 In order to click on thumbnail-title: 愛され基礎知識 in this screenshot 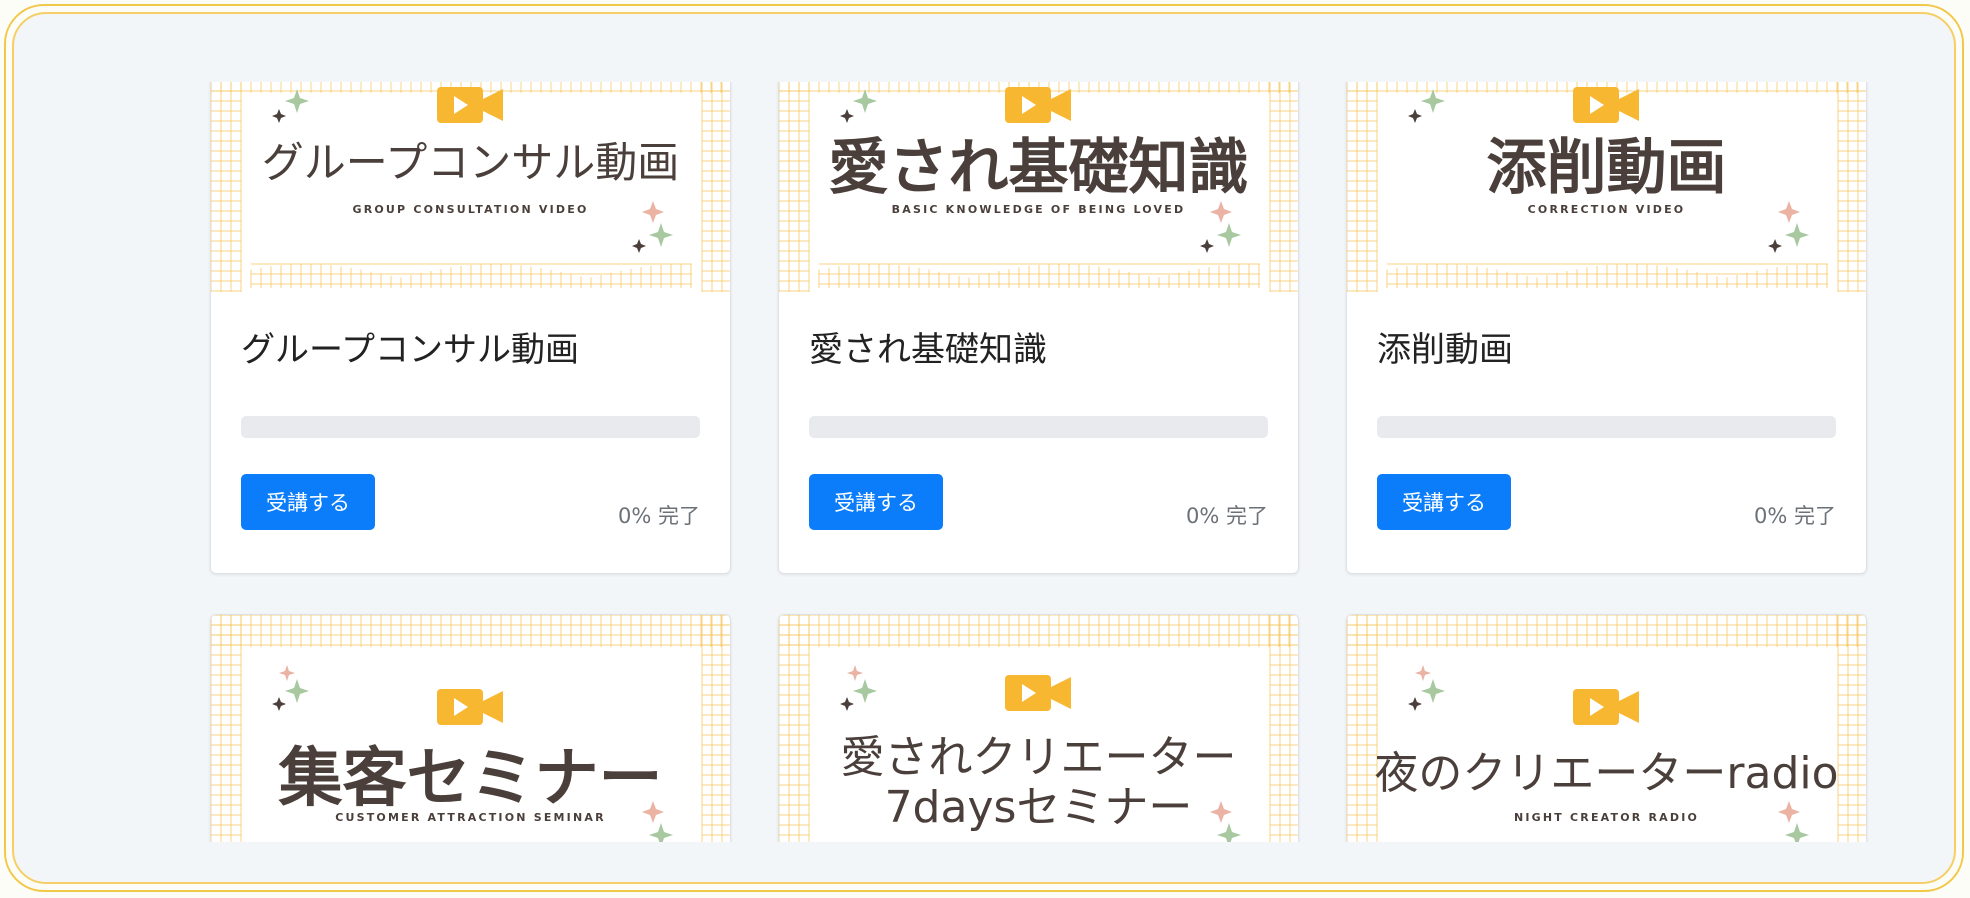, I will do `click(1038, 168)`.